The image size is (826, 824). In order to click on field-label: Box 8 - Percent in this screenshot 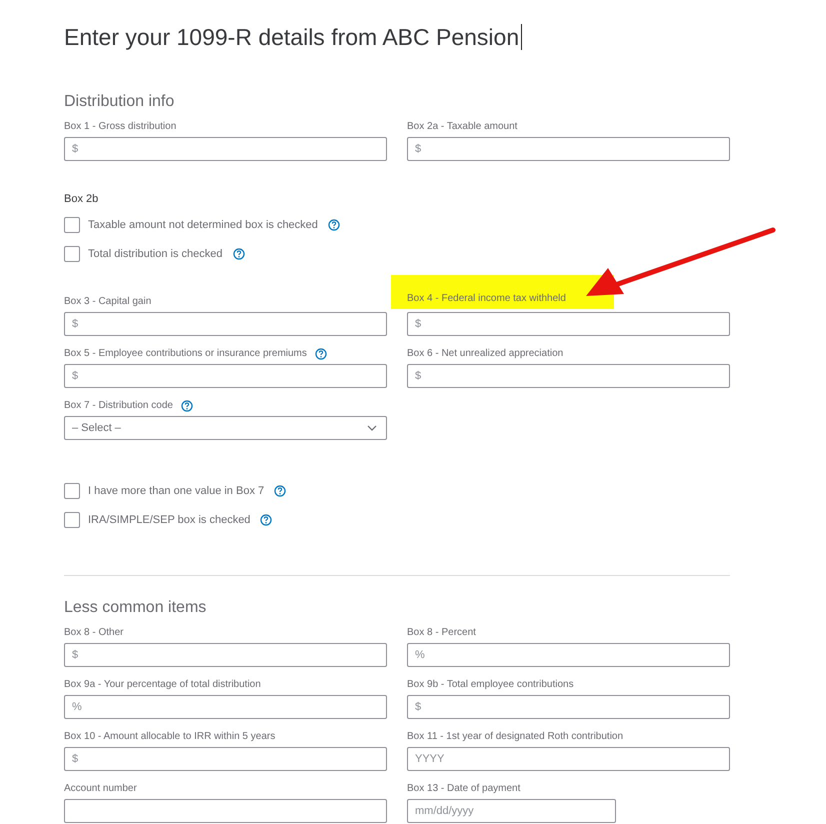, I will do `click(441, 633)`.